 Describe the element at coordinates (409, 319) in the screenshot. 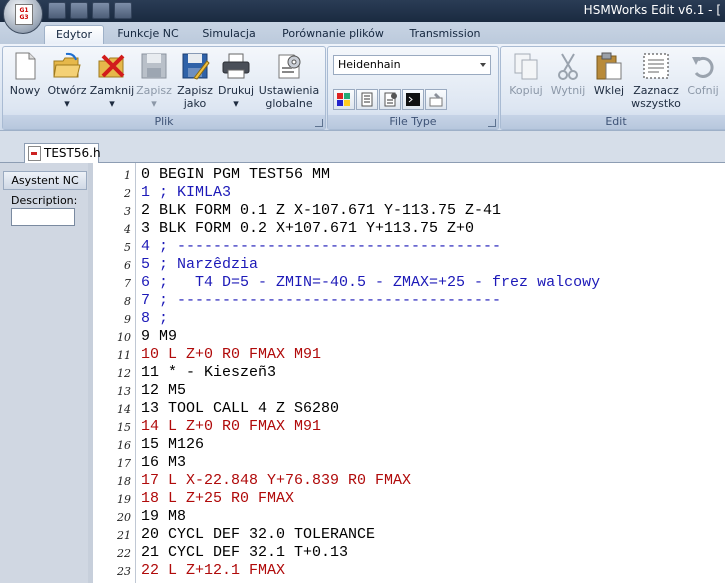

I see `code-line: 9 8 ;` at that location.